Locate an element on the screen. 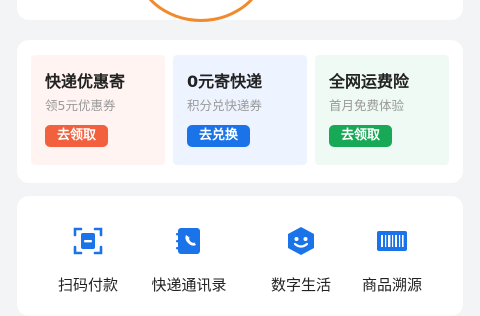 This screenshot has height=316, width=480. claim-coupon-button: 去领取 is located at coordinates (77, 136).